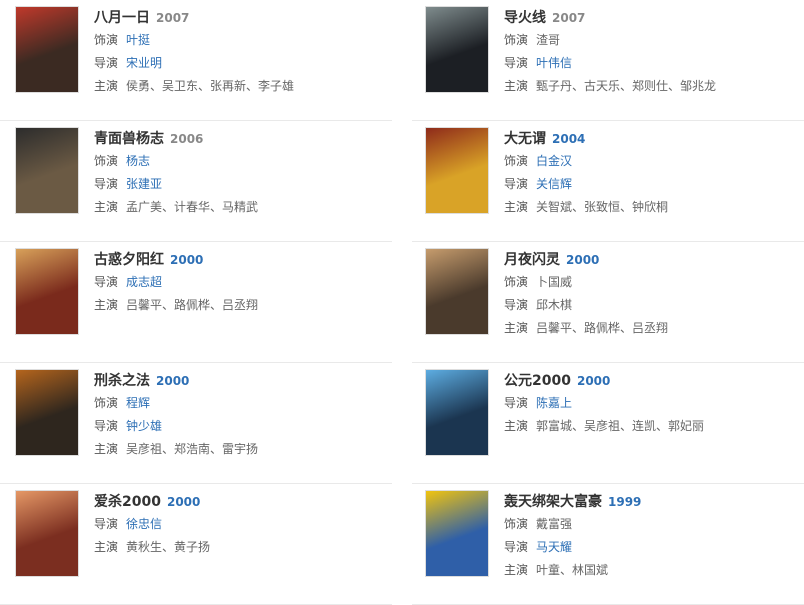 Image resolution: width=804 pixels, height=605 pixels. What do you see at coordinates (620, 426) in the screenshot?
I see `credit-value: 郭富城、吴彦祖、连凯、郭妃丽` at bounding box center [620, 426].